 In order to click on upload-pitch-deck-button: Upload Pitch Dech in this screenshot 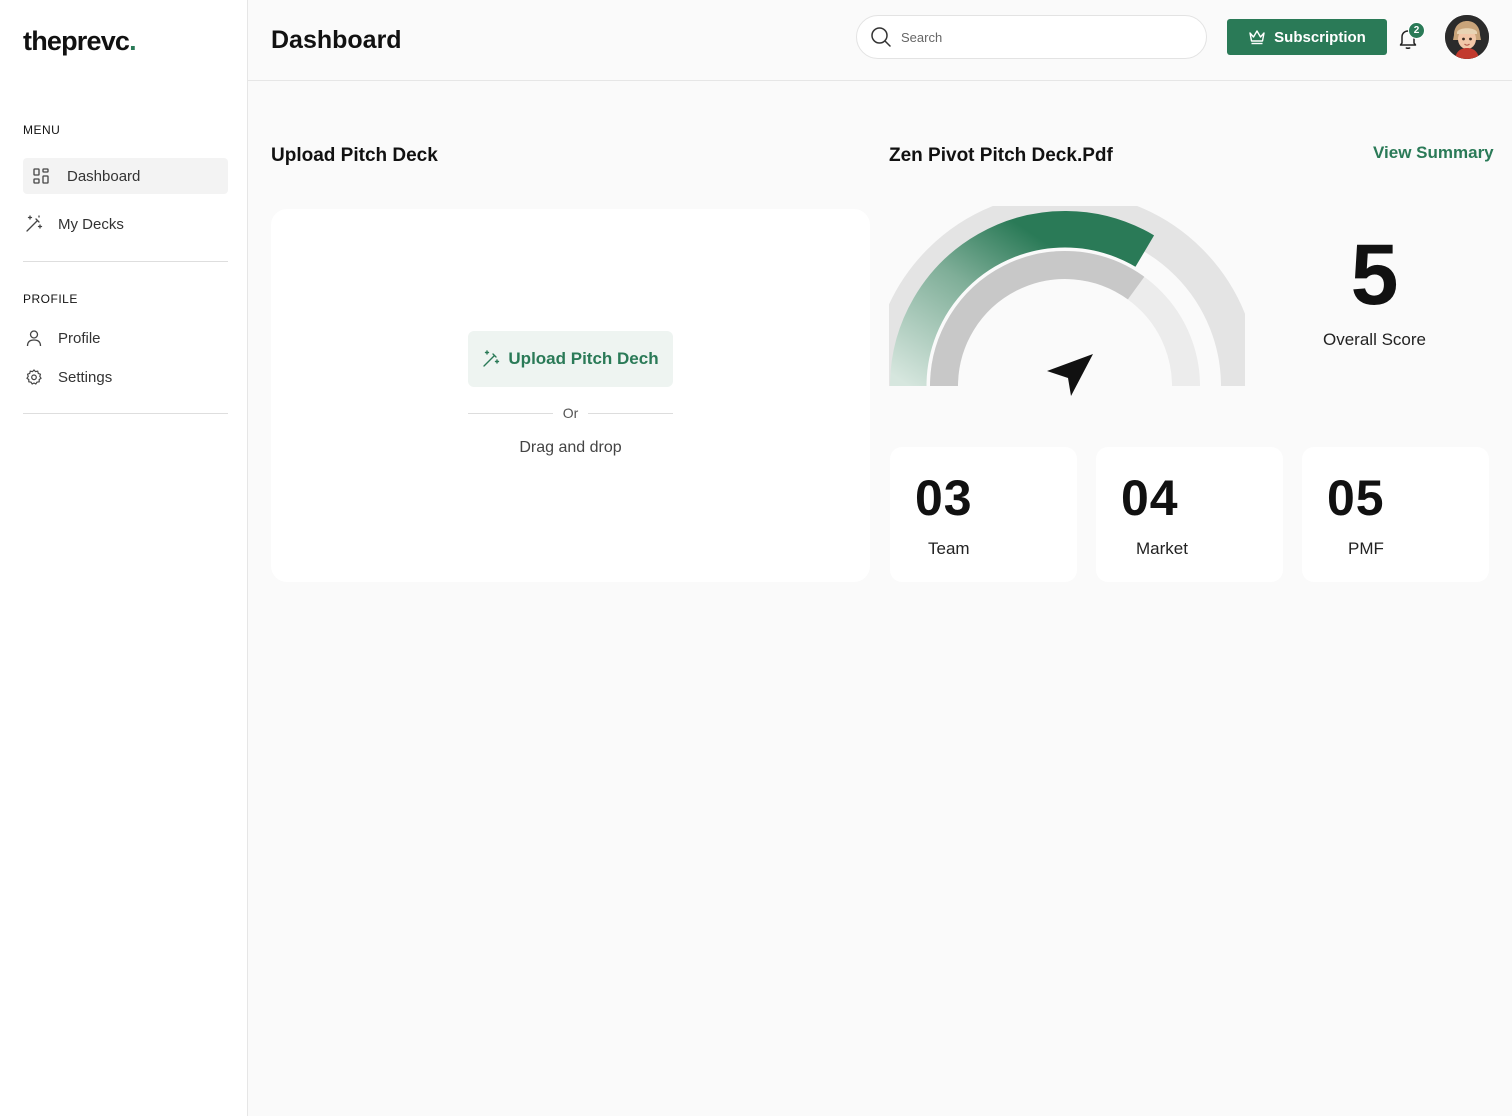, I will do `click(570, 359)`.